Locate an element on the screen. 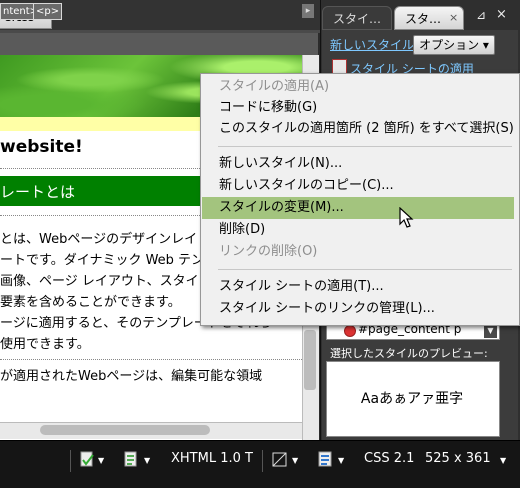 This screenshot has width=520, height=488. menu-item-remove-link: リンクの削除(O) is located at coordinates (268, 251).